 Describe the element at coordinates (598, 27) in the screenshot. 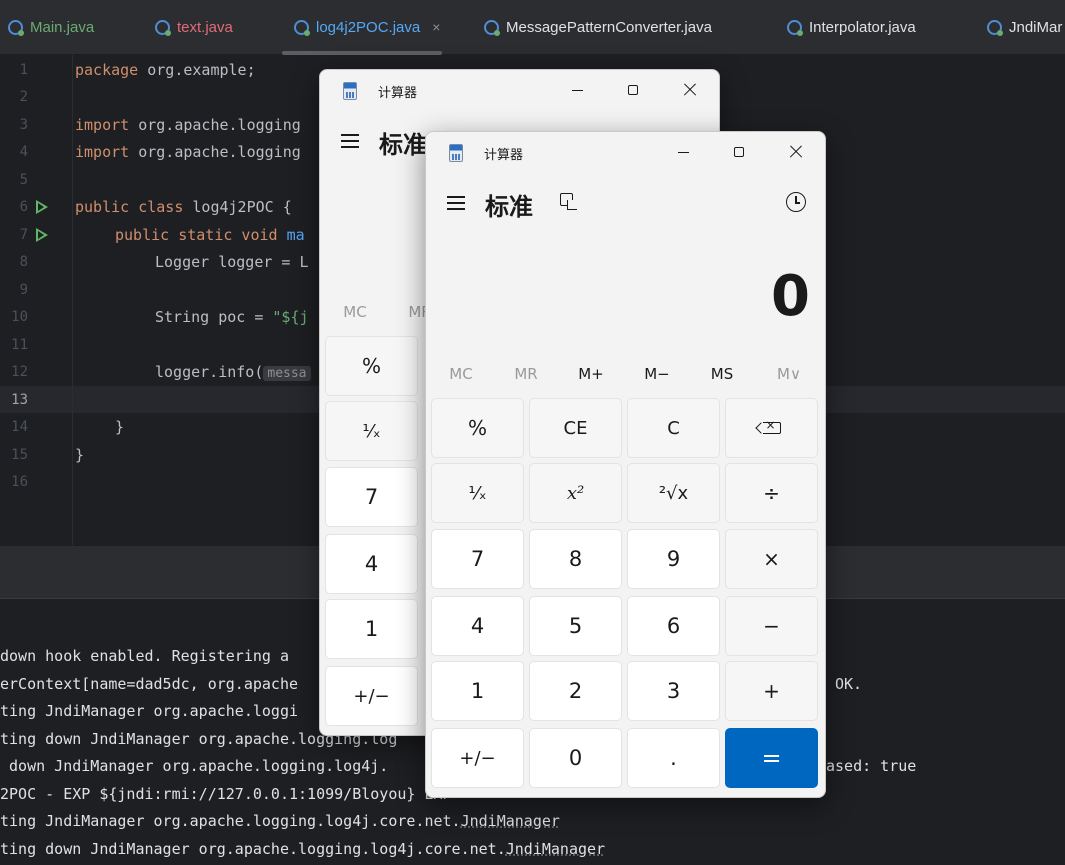

I see `tab-messagepatternconverter-java: MessagePatternConverter.java` at that location.